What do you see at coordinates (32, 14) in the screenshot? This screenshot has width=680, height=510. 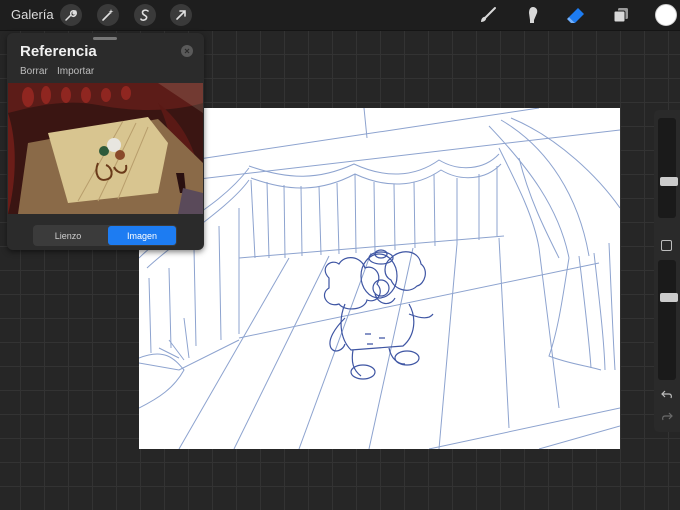 I see `gallery-button: Galería` at bounding box center [32, 14].